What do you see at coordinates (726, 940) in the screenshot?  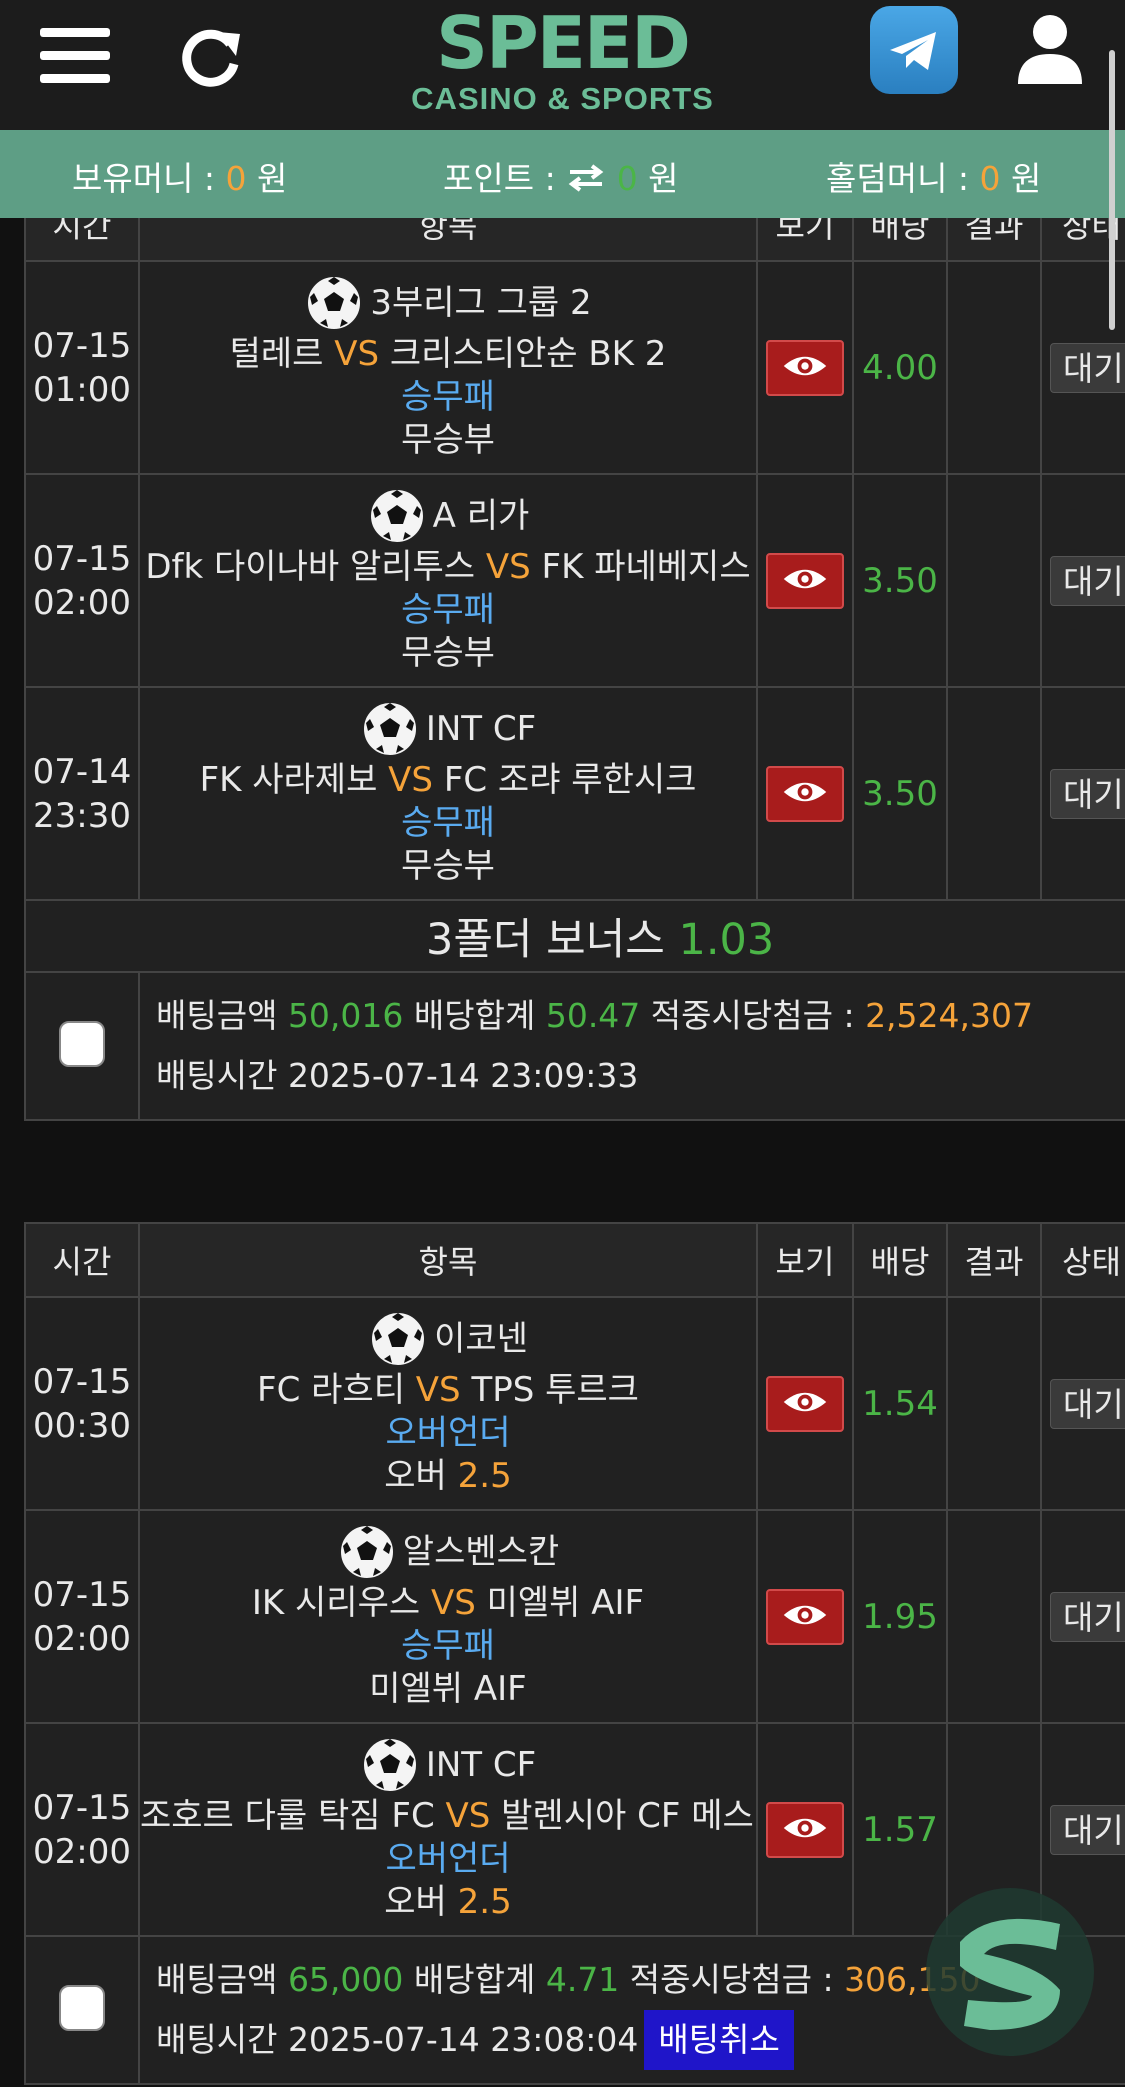 I see `bonus-value: 1.03` at bounding box center [726, 940].